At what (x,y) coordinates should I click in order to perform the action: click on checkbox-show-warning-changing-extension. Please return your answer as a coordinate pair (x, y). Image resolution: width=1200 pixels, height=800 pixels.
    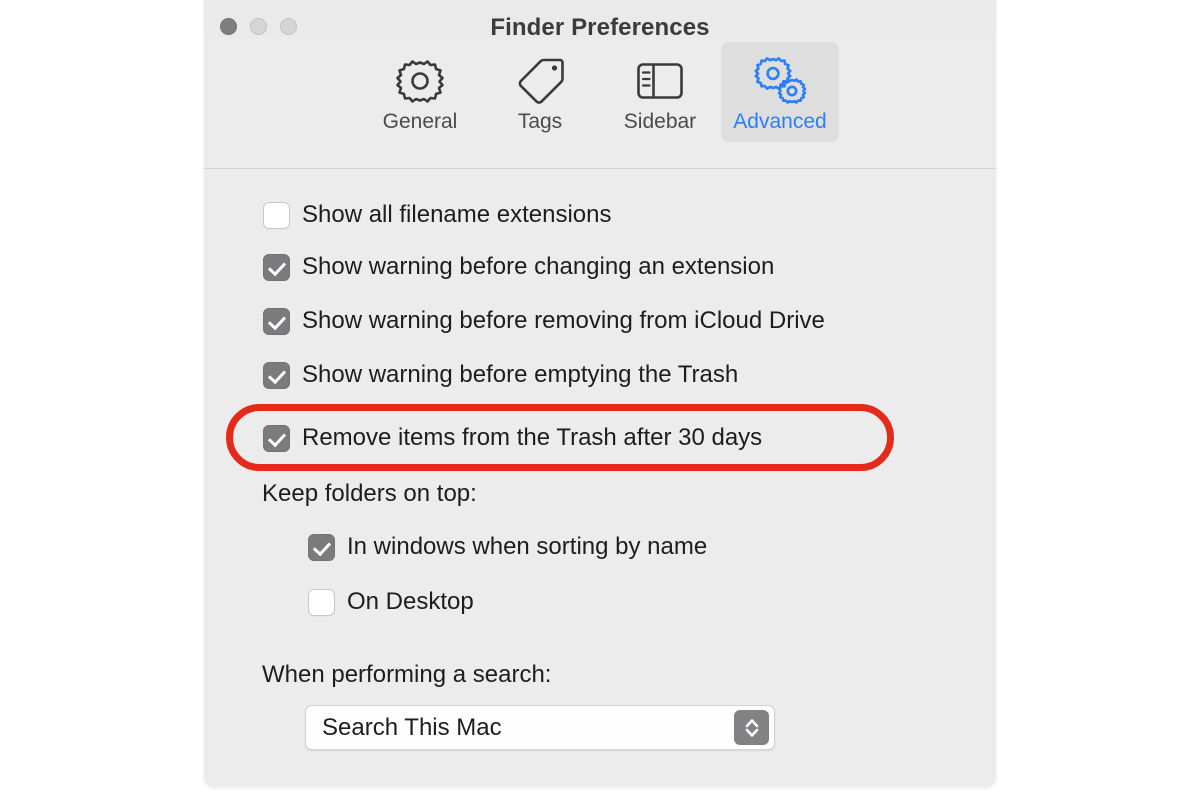
    Looking at the image, I should click on (276, 267).